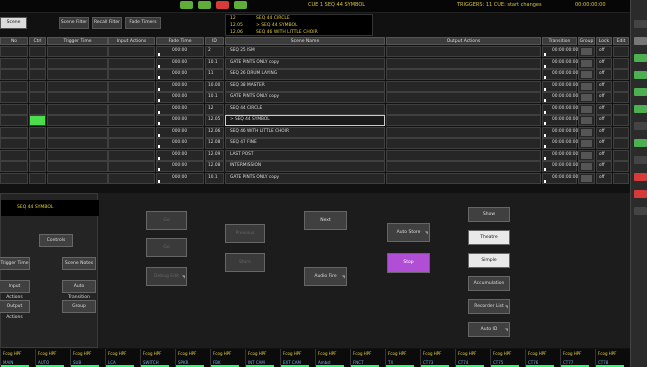  Describe the element at coordinates (472, 358) in the screenshot. I see `channel-cell: Fcog HPF CT74` at that location.